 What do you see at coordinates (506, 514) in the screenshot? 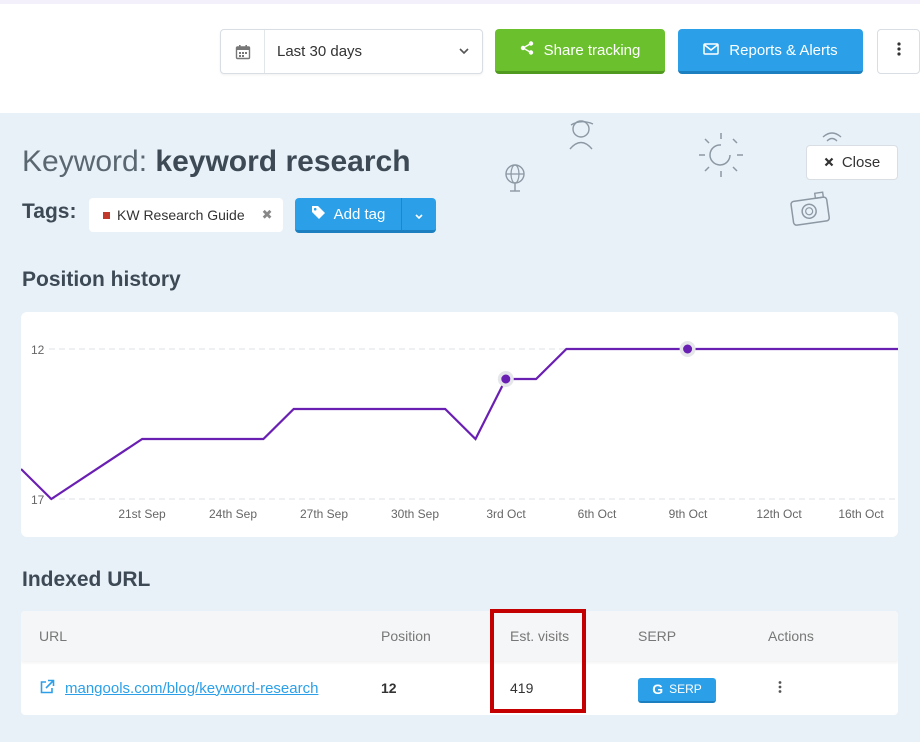
I see `x-tick-label: 3rd Oct` at bounding box center [506, 514].